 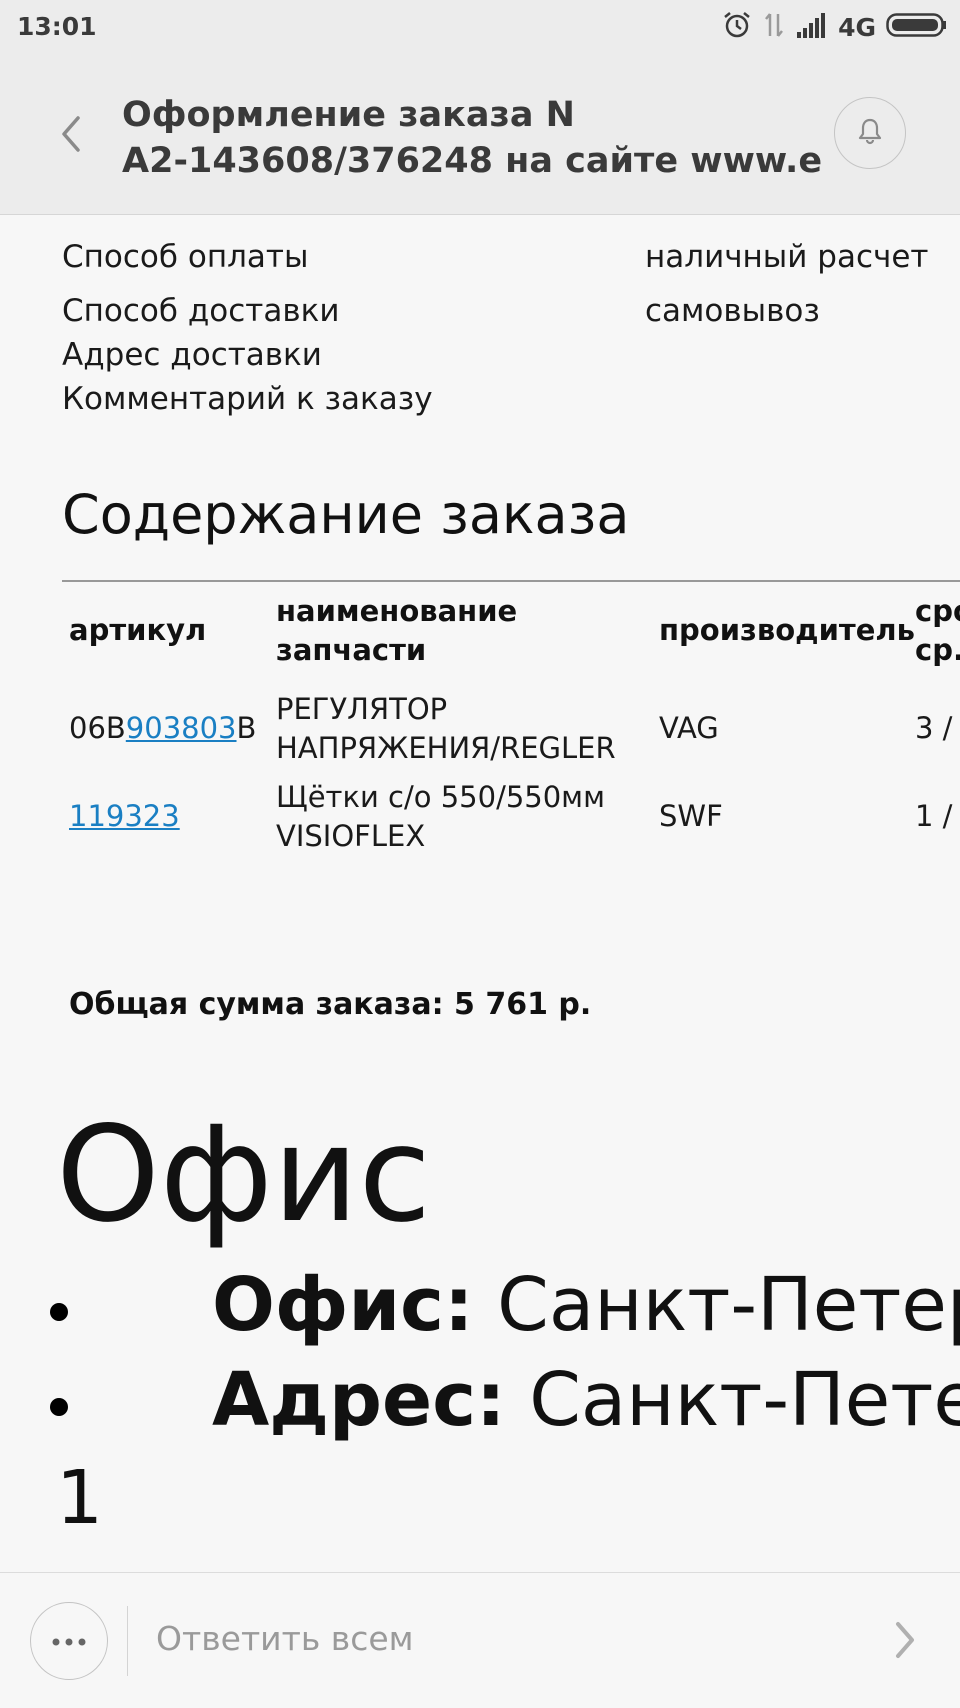 I want to click on payment-method-value: наличный расчет, so click(x=787, y=257).